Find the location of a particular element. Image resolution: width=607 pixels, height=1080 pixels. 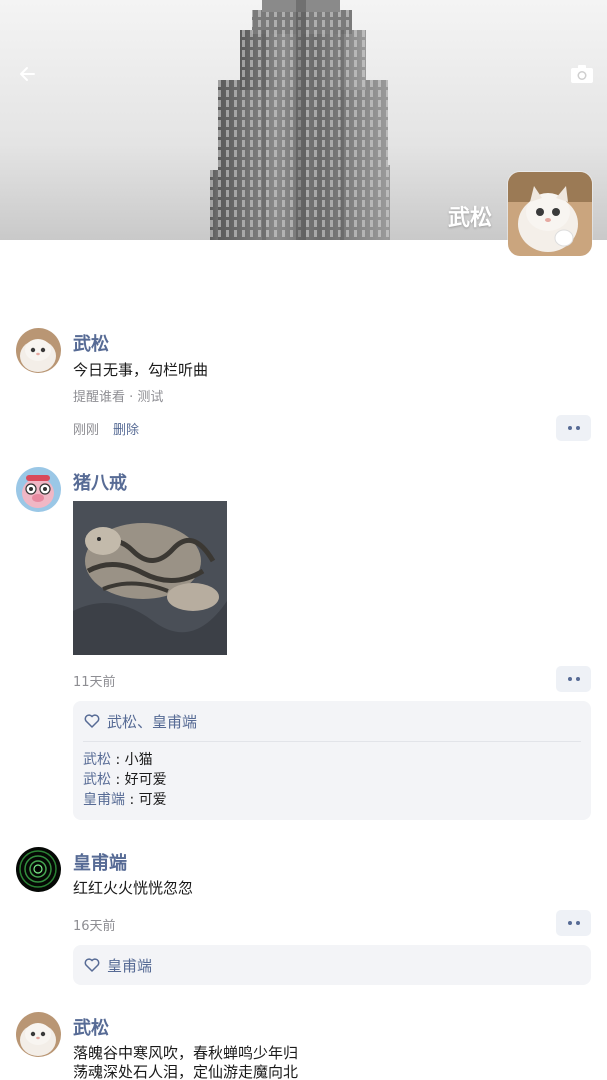

post-photo is located at coordinates (150, 578).